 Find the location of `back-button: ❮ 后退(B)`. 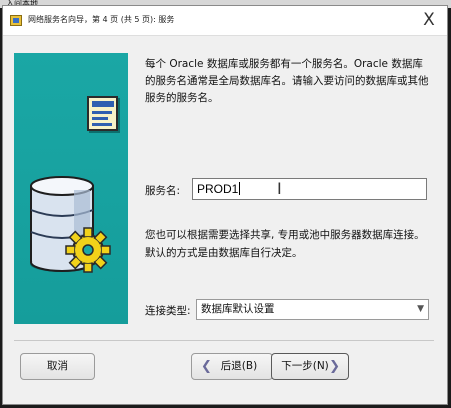

back-button: ❮ 后退(B) is located at coordinates (232, 366).